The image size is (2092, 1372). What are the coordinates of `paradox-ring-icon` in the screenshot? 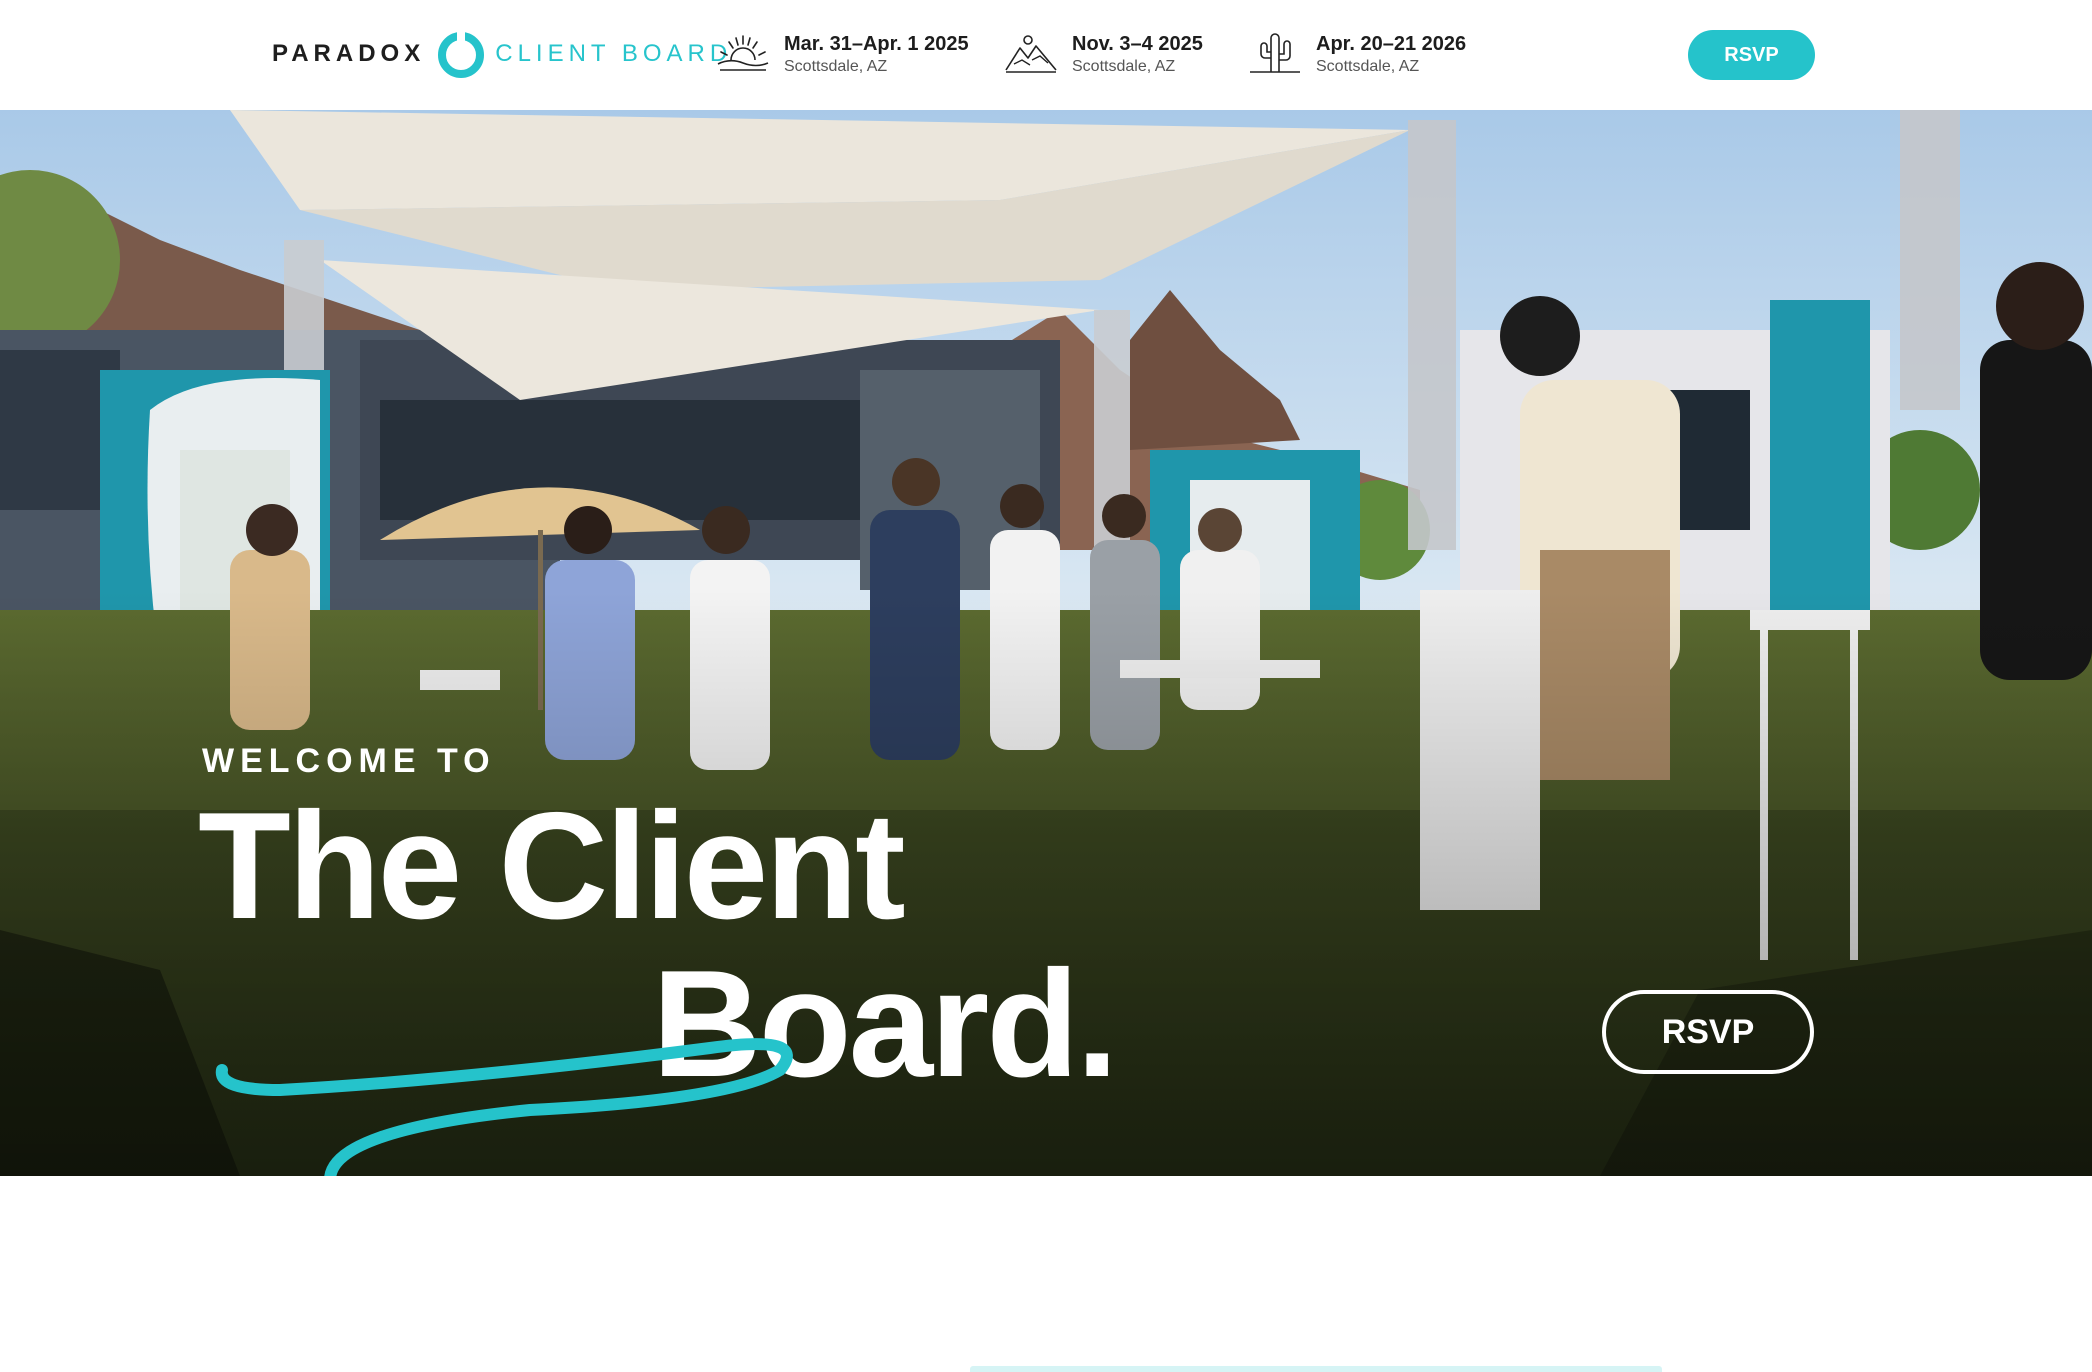 It's located at (461, 54).